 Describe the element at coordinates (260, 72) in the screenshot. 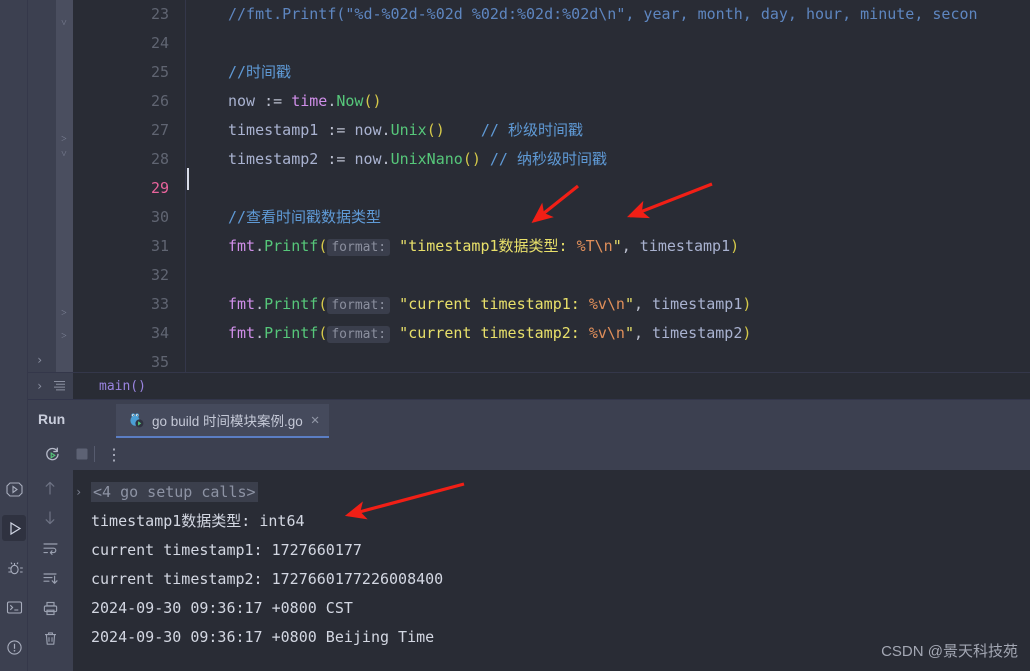

I see `code-token-cmt2: //时间戳` at that location.